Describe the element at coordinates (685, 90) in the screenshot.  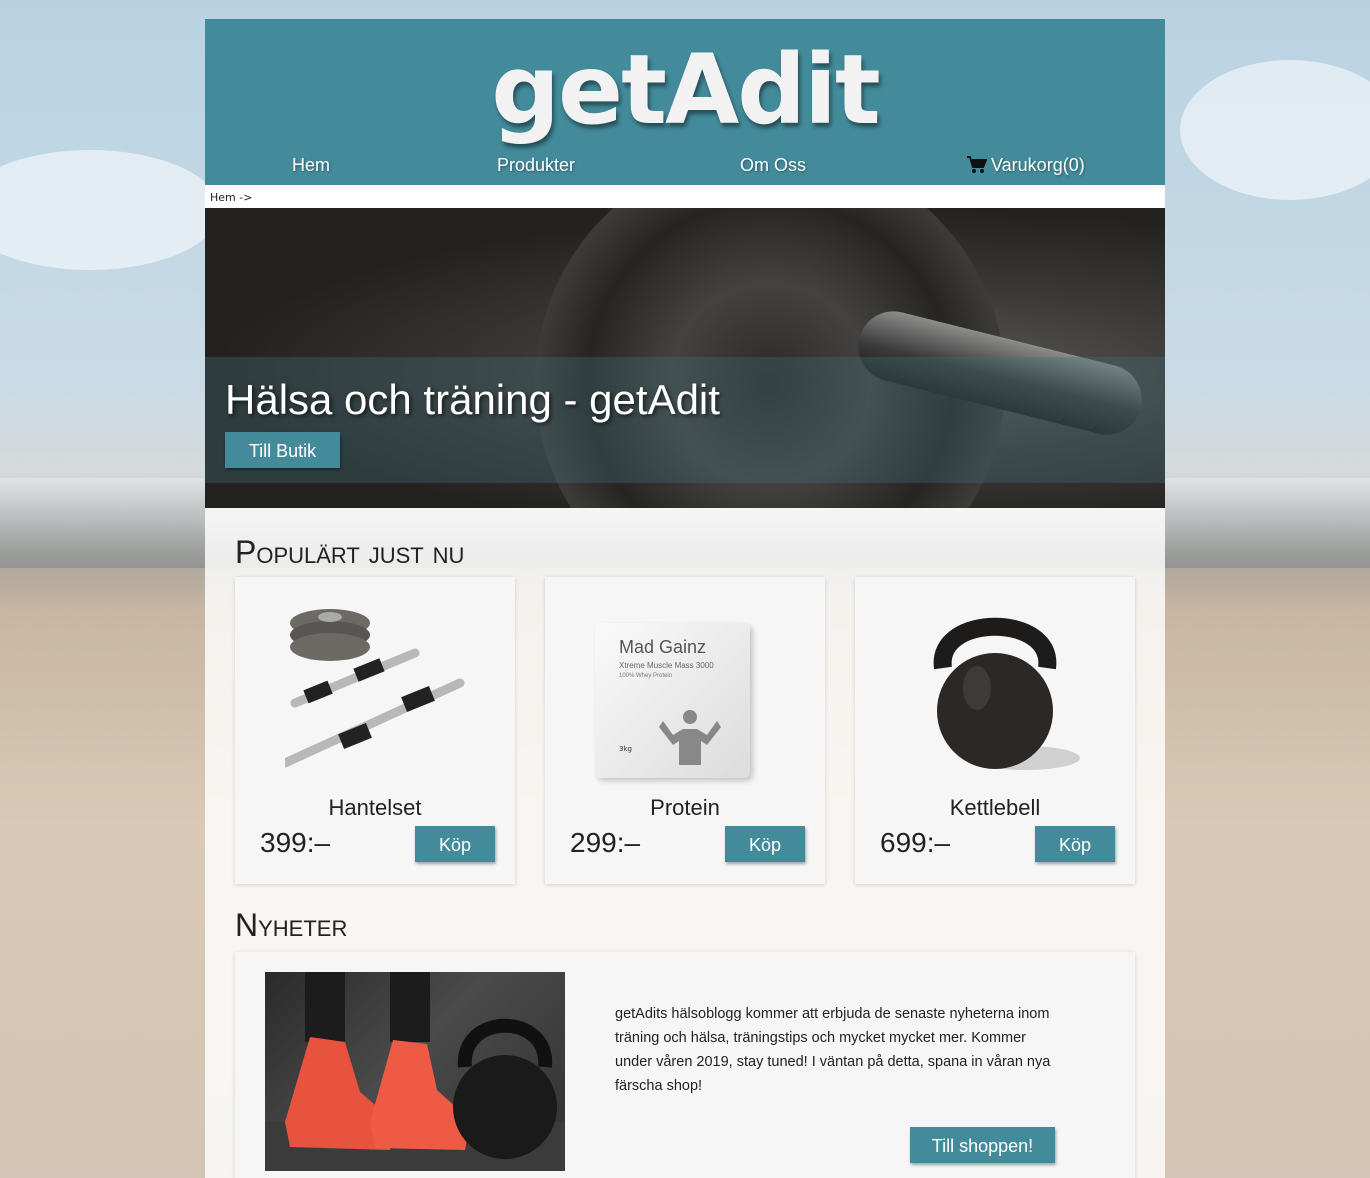
I see `site-logo: getAdit` at that location.